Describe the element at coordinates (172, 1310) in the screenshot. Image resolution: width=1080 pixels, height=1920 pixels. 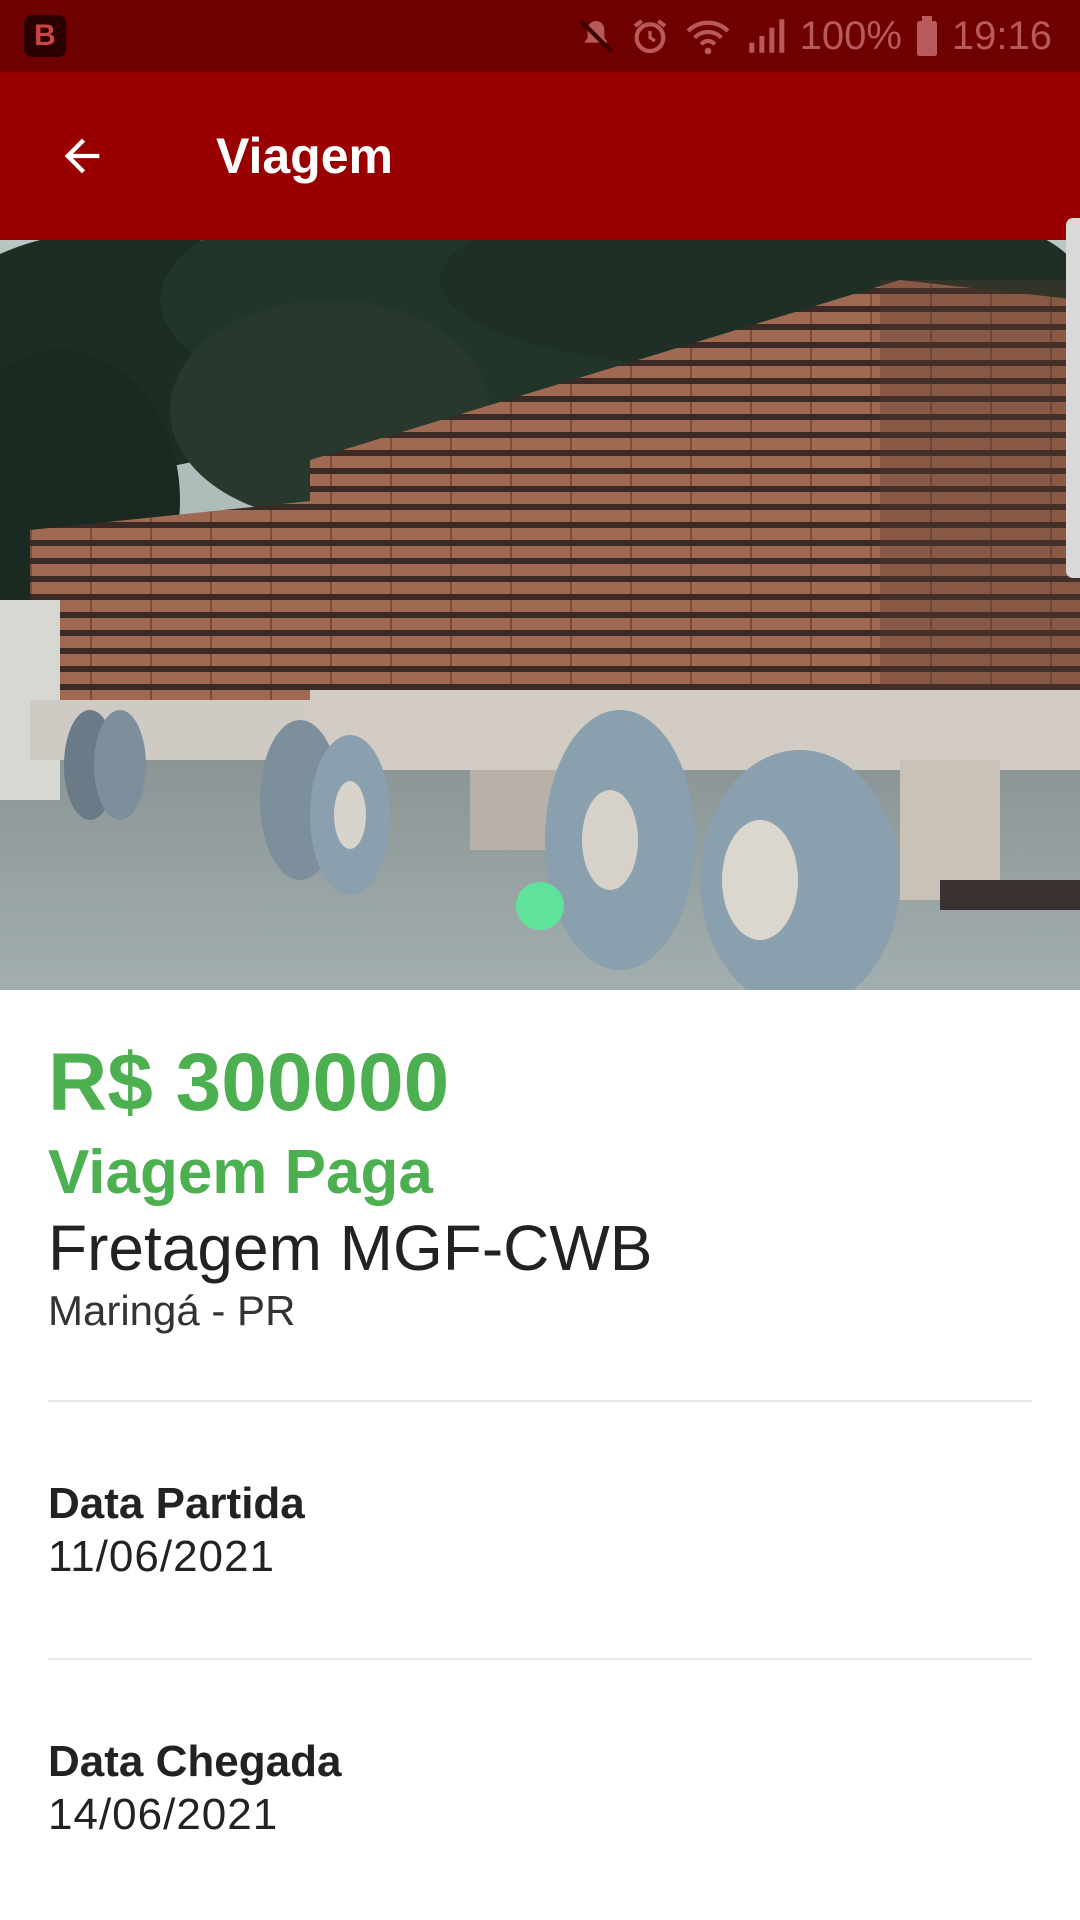
I see `trip-location: Maringá - PR` at that location.